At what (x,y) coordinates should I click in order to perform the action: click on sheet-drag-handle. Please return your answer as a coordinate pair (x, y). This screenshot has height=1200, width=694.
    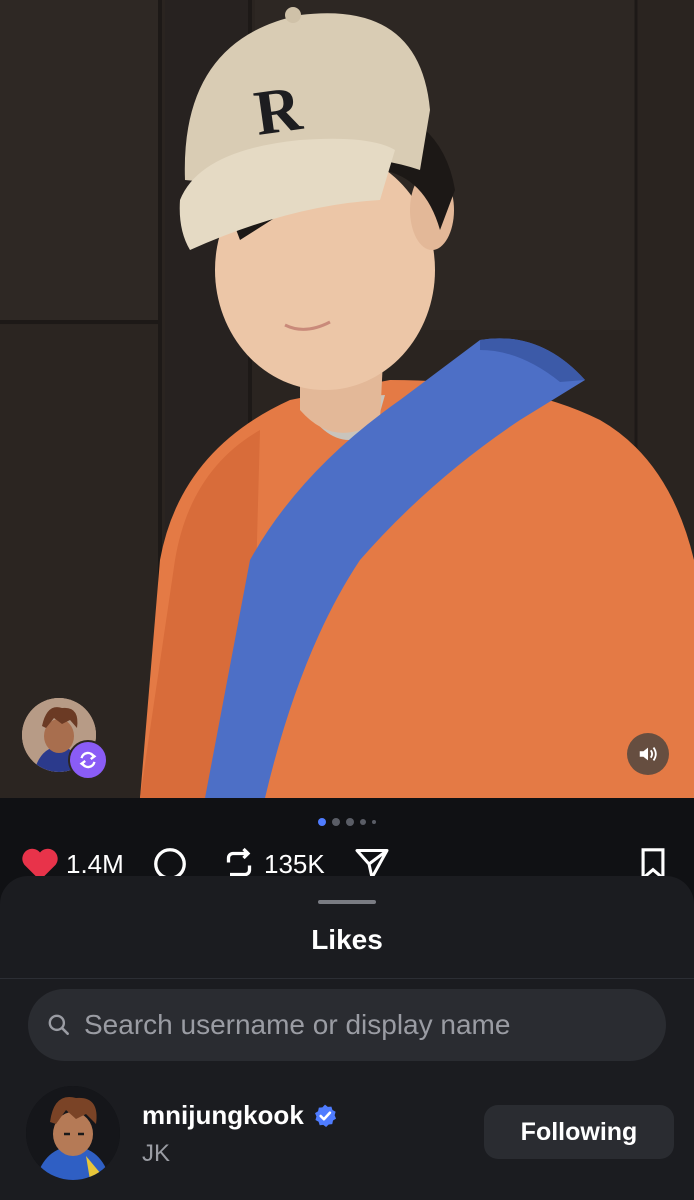
    Looking at the image, I should click on (347, 902).